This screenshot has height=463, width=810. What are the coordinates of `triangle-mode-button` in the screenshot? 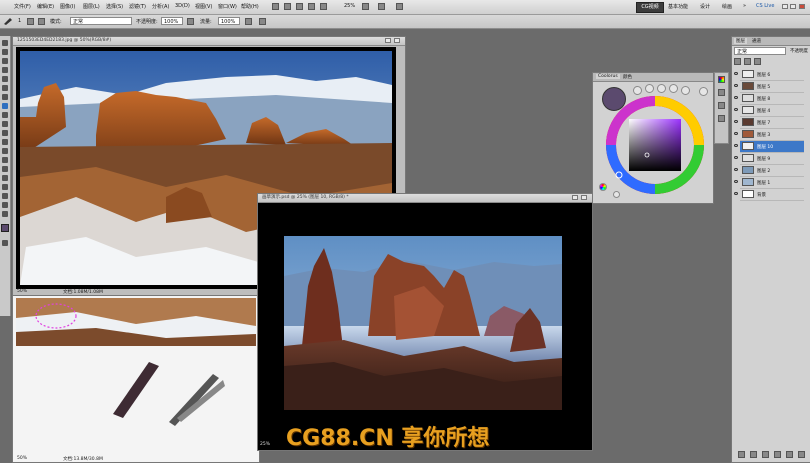 It's located at (649, 88).